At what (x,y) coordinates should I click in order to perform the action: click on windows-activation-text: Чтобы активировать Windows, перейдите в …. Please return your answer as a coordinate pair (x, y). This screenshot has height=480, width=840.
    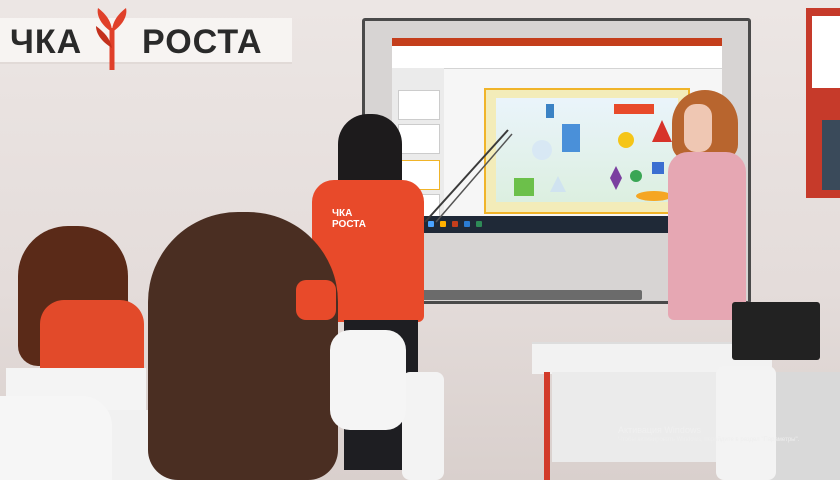
    Looking at the image, I should click on (709, 440).